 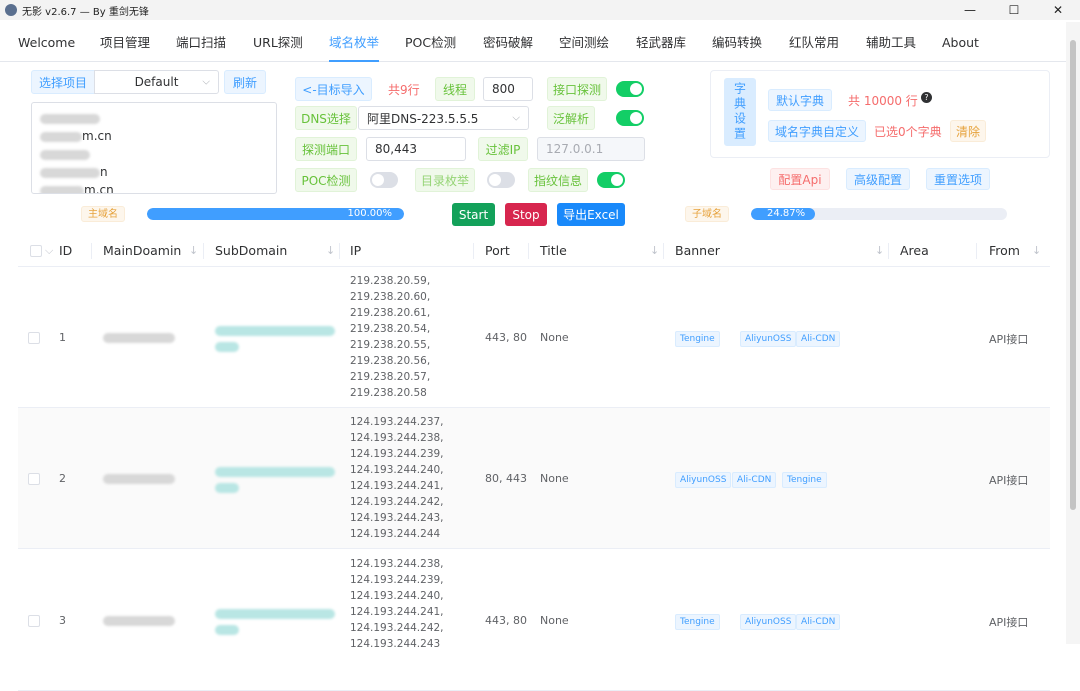 I want to click on clear-dict-button: 清除, so click(x=968, y=131).